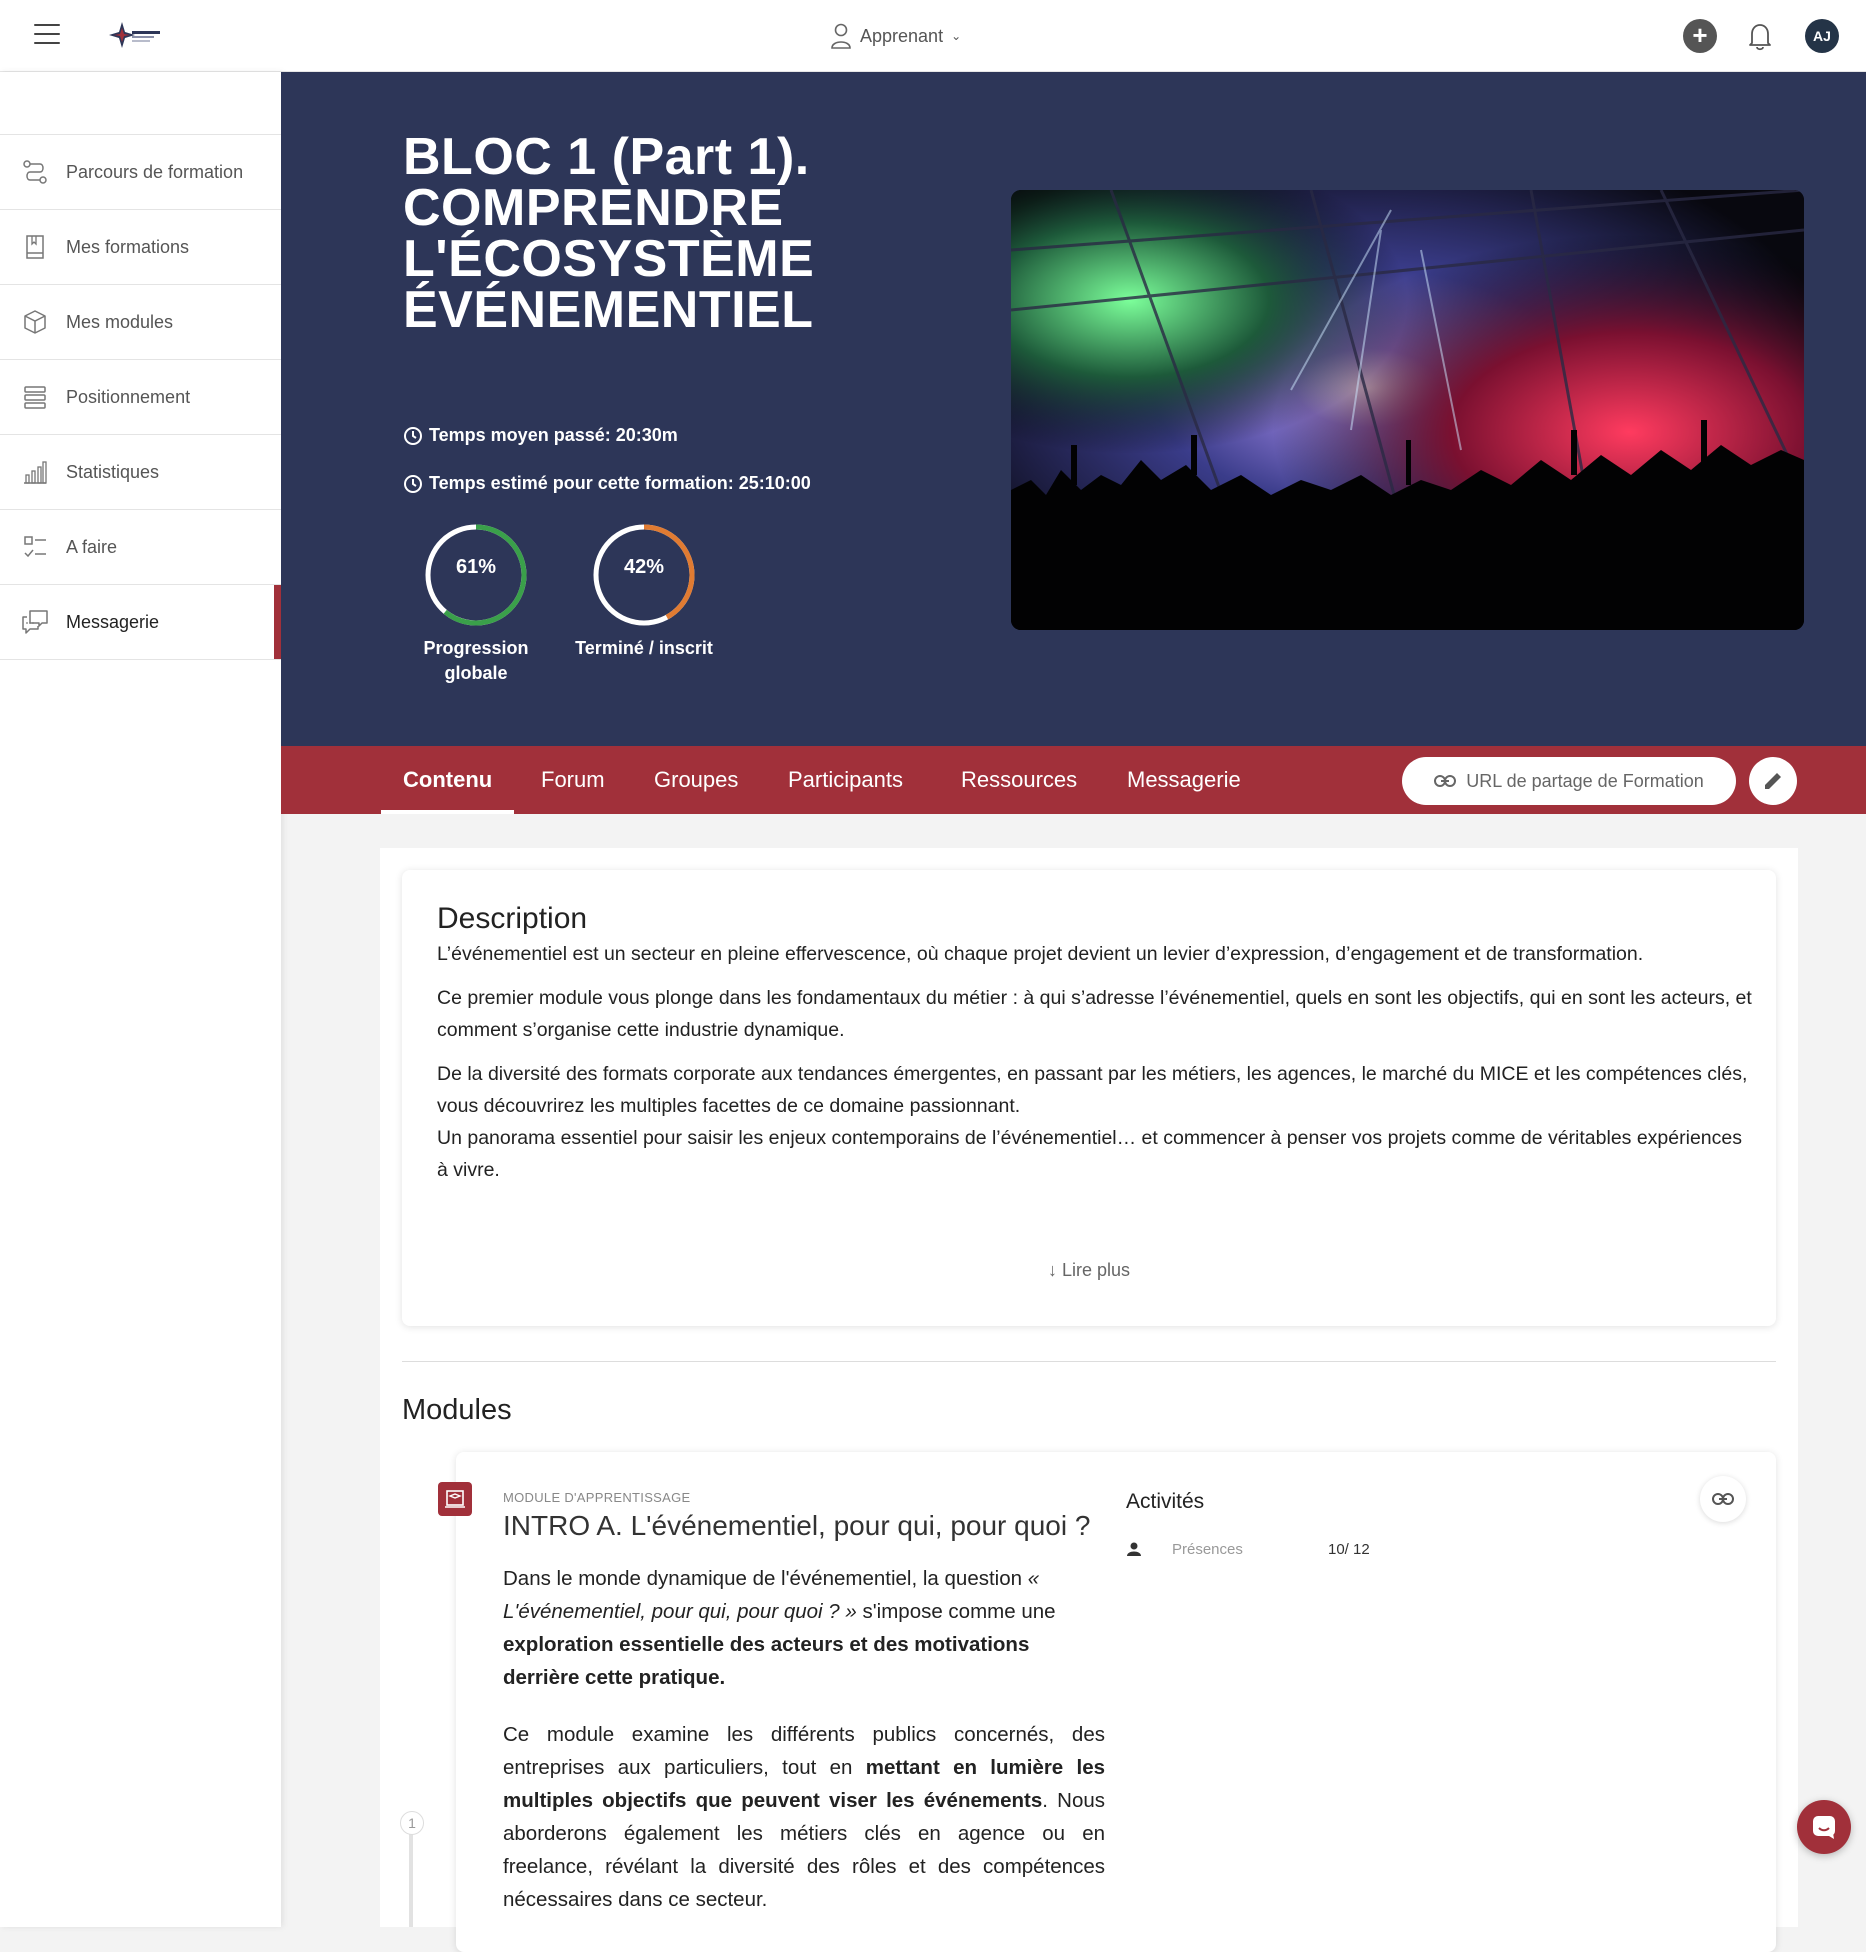 This screenshot has width=1866, height=1952. What do you see at coordinates (476, 660) in the screenshot?
I see `progress-label: Progression globale` at bounding box center [476, 660].